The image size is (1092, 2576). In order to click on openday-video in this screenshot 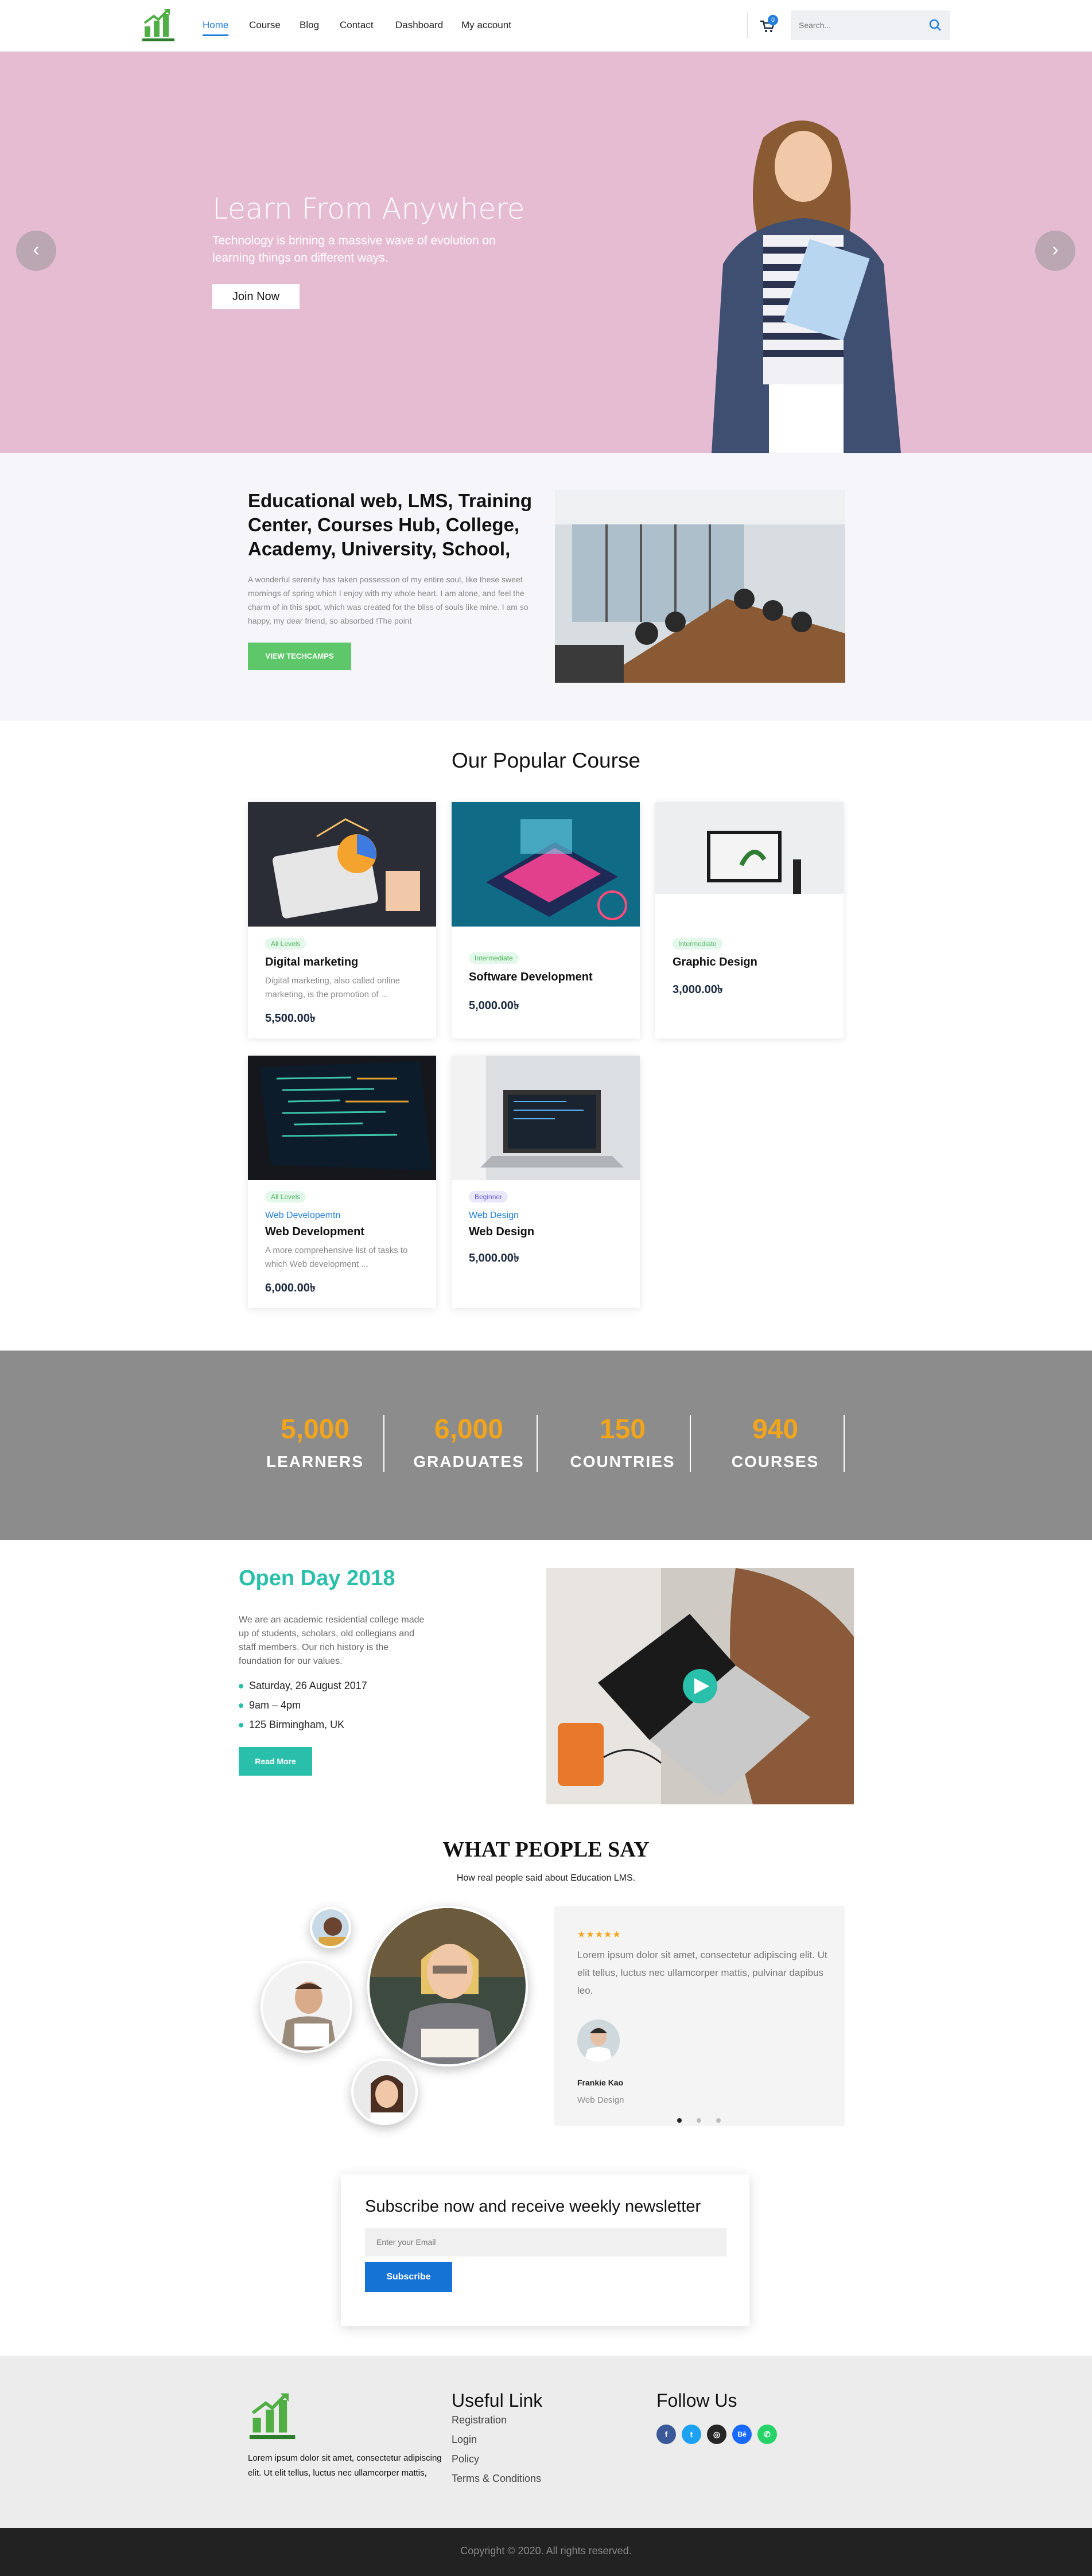, I will do `click(700, 1686)`.